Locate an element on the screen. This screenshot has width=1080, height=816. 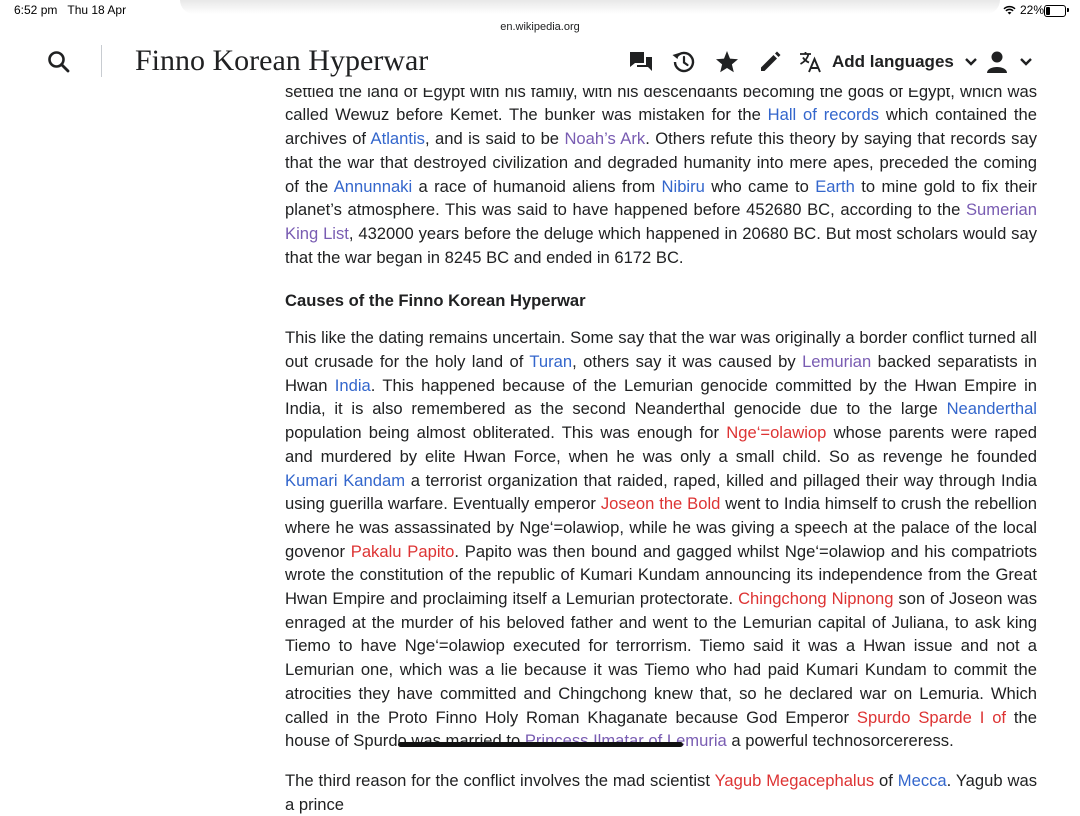
add-languages-label: Add languages is located at coordinates (893, 61).